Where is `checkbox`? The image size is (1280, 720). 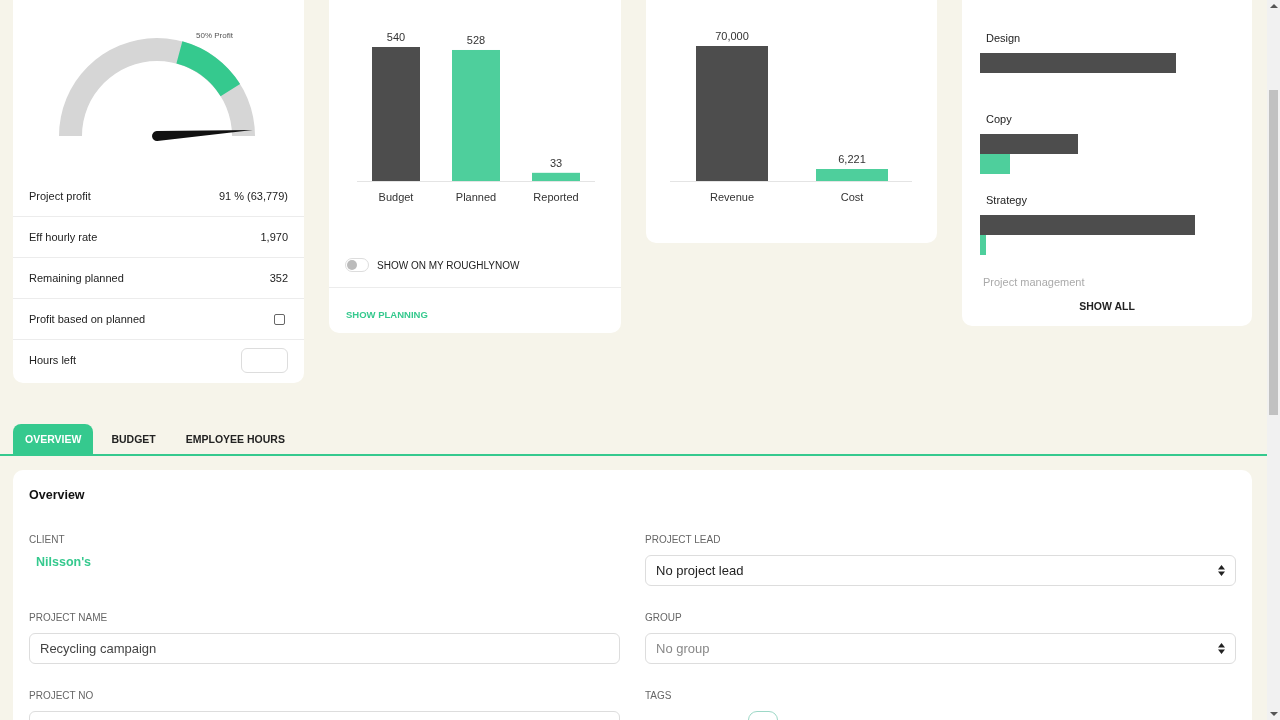
checkbox is located at coordinates (279, 319).